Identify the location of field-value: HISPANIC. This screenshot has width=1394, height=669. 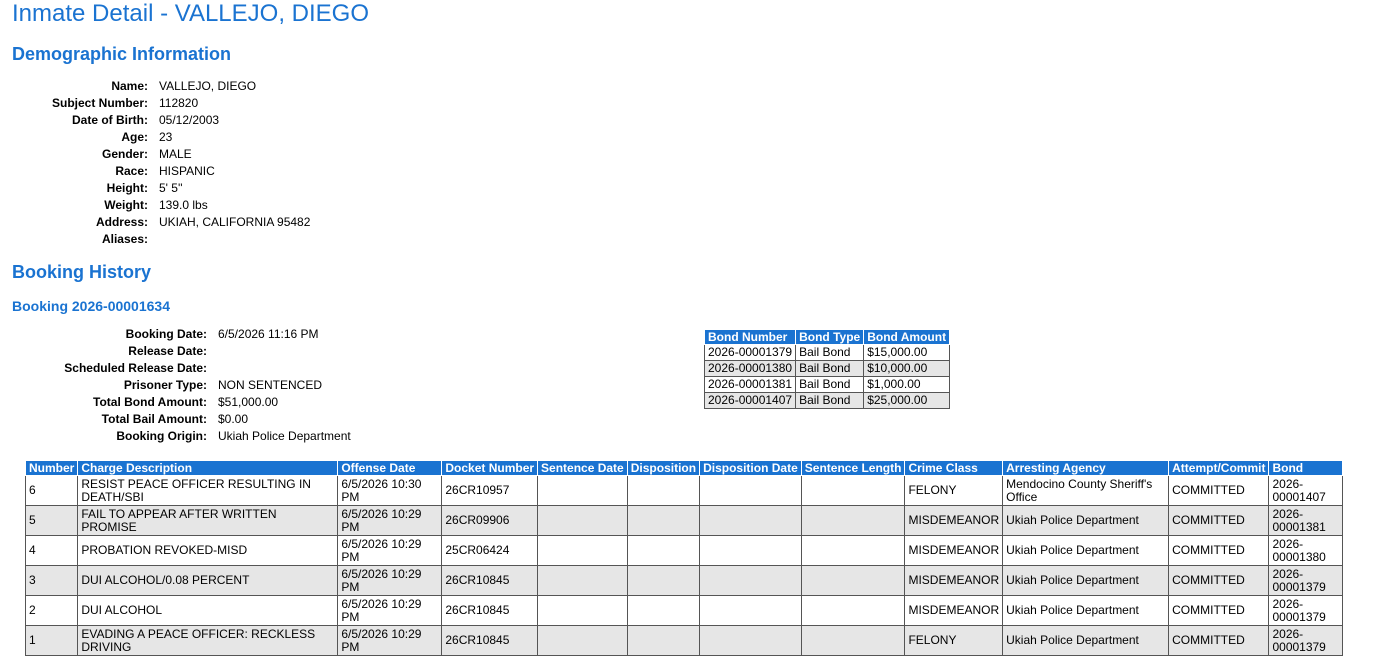
(187, 171).